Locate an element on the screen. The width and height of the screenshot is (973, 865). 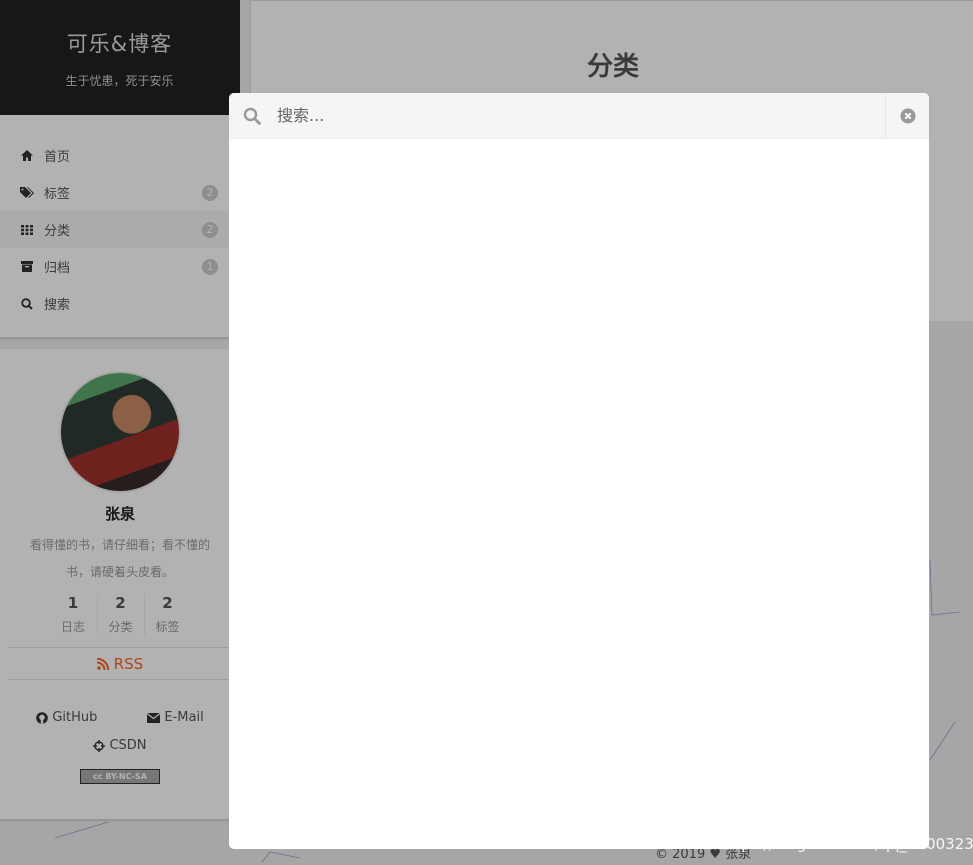
search-header is located at coordinates (579, 116).